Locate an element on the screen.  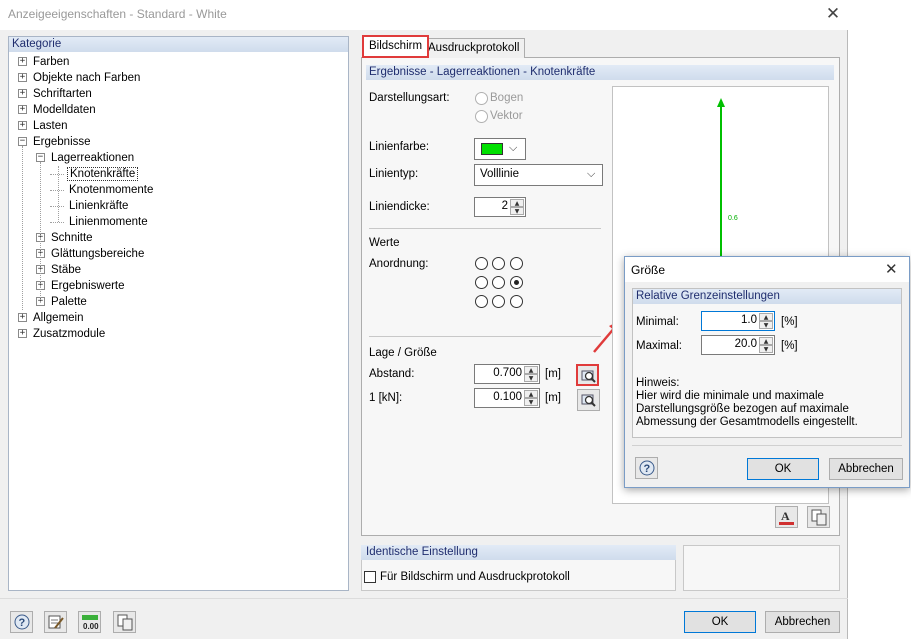
tree-item: + Farben is located at coordinates (44, 62).